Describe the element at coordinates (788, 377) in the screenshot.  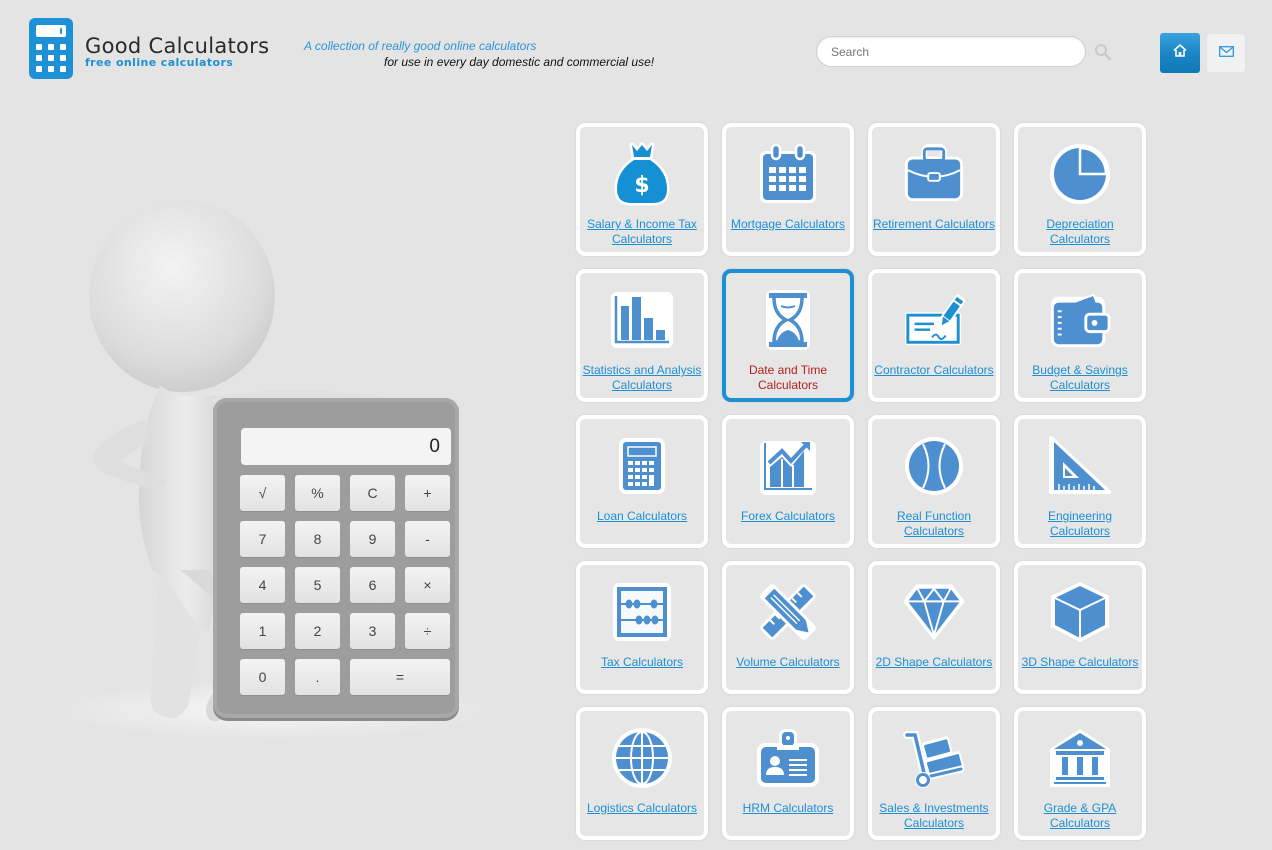
I see `category-label: Date and Time Calculators` at that location.